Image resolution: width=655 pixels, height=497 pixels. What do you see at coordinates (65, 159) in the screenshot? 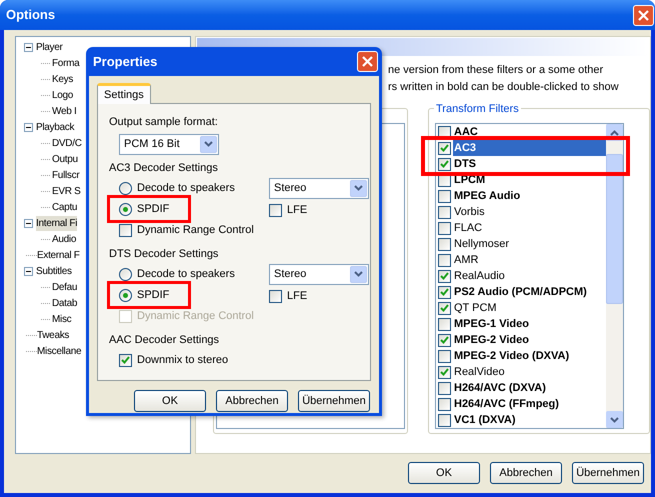
I see `tree-item: Outpu` at bounding box center [65, 159].